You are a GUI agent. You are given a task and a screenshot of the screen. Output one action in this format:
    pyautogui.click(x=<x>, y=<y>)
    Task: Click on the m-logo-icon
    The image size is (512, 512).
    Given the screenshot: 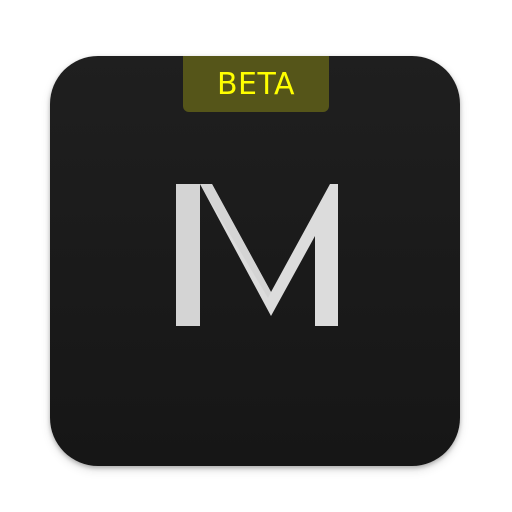 What is the action you would take?
    pyautogui.click(x=257, y=255)
    